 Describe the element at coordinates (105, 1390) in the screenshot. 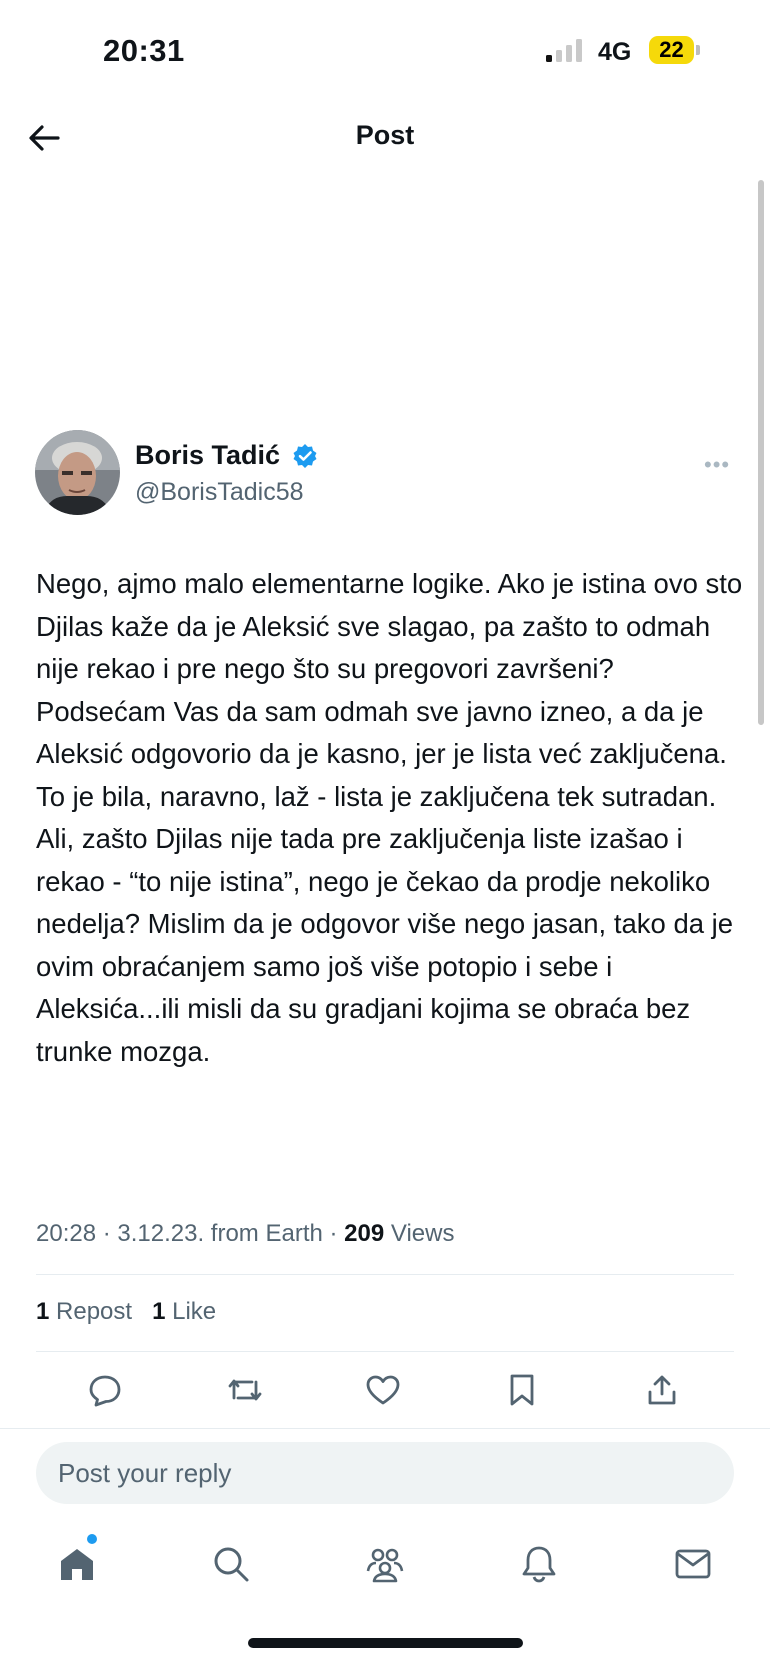

I see `reply-icon` at that location.